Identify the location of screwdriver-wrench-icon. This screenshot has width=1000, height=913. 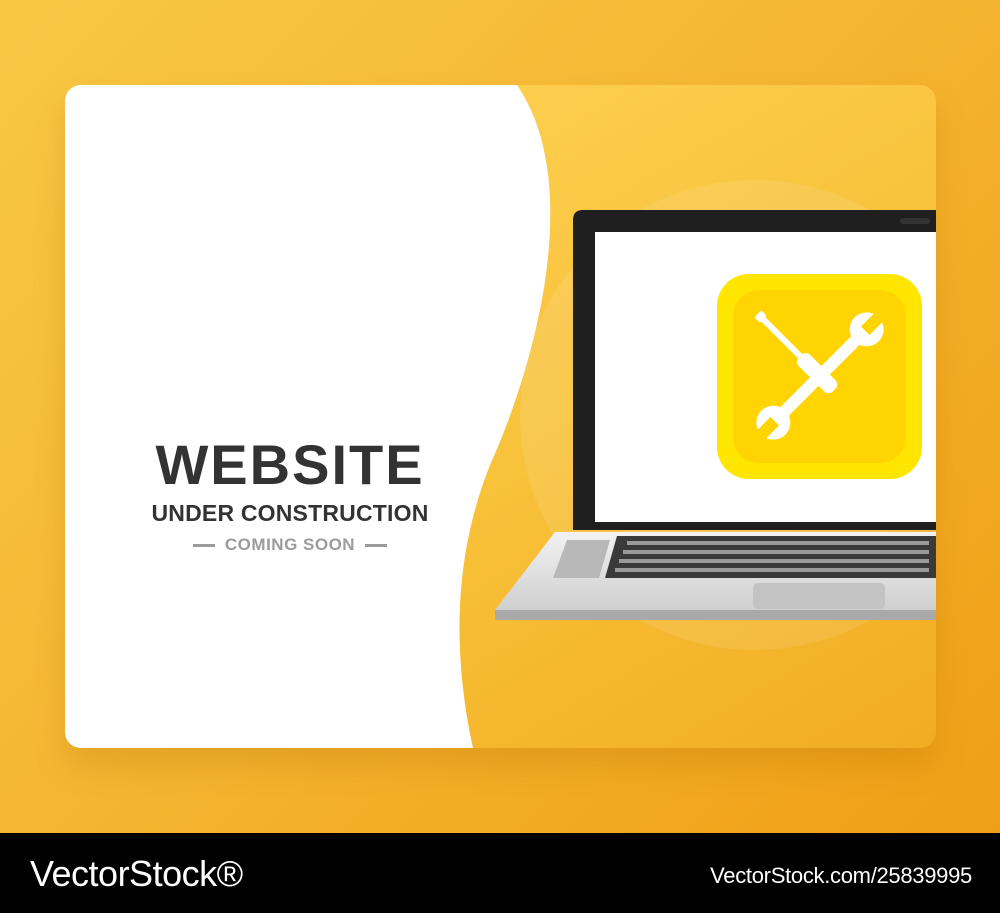
(819, 376).